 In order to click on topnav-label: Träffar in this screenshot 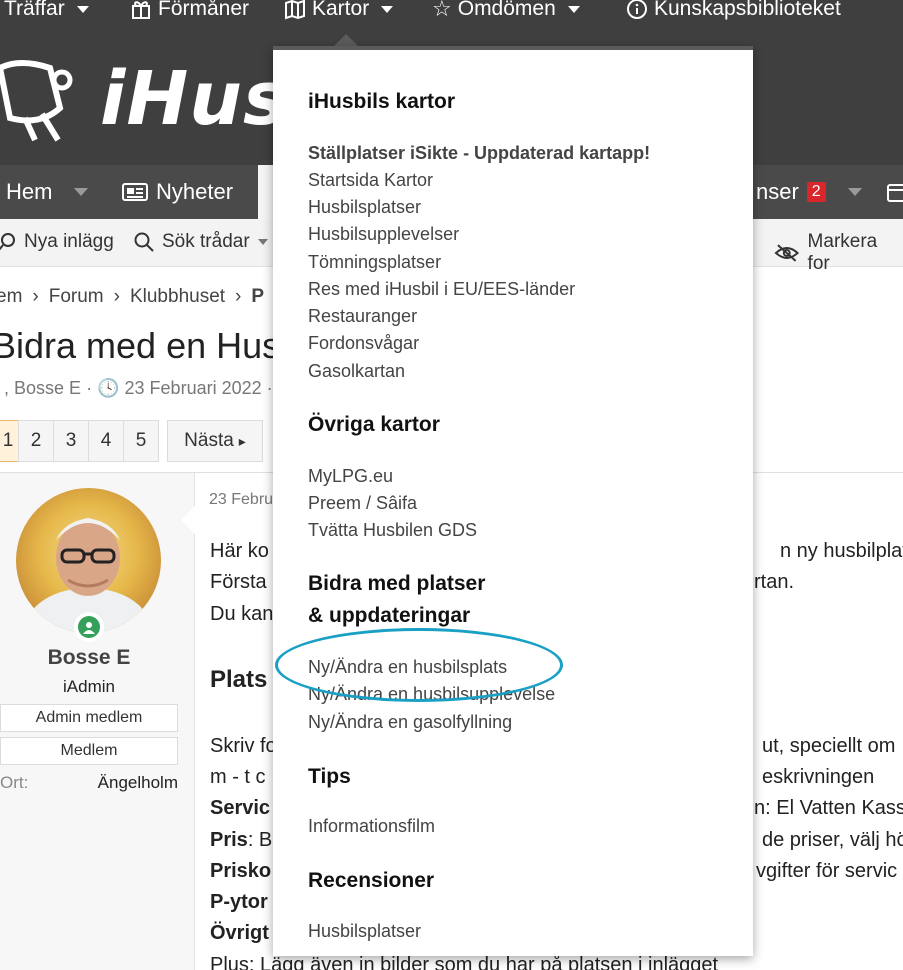, I will do `click(34, 10)`.